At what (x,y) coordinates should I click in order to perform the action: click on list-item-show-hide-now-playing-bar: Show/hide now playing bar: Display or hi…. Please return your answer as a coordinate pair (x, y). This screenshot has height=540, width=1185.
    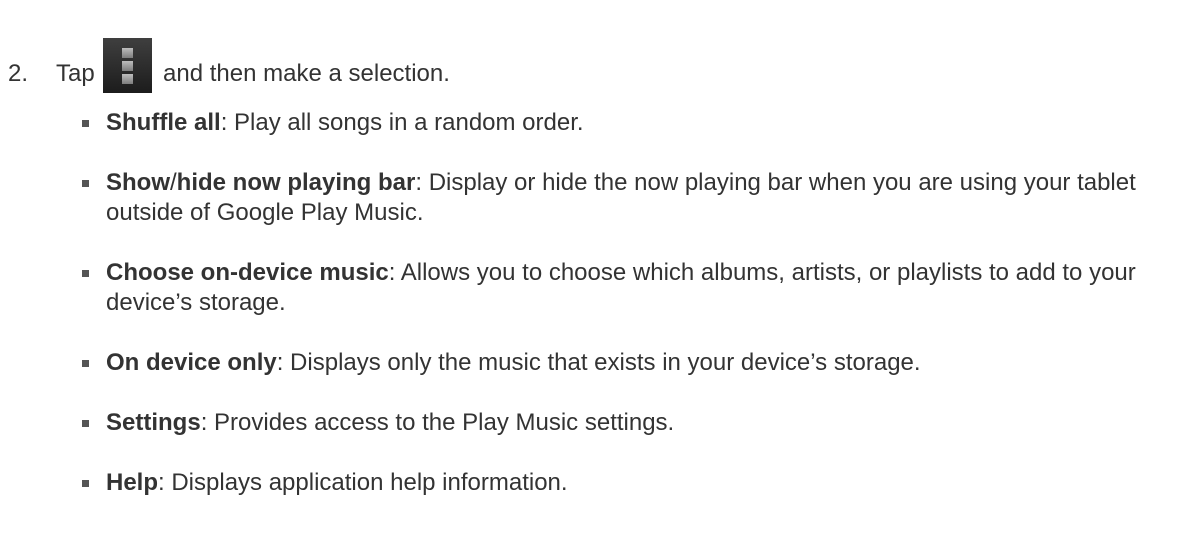
    Looking at the image, I should click on (612, 198).